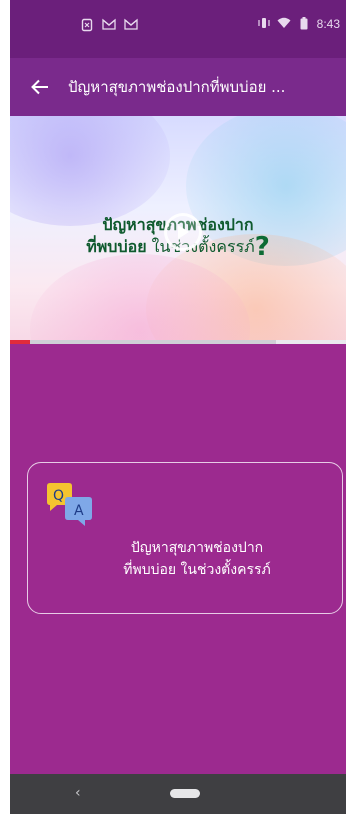 This screenshot has height=814, width=348. Describe the element at coordinates (40, 87) in the screenshot. I see `back-arrow-icon` at that location.